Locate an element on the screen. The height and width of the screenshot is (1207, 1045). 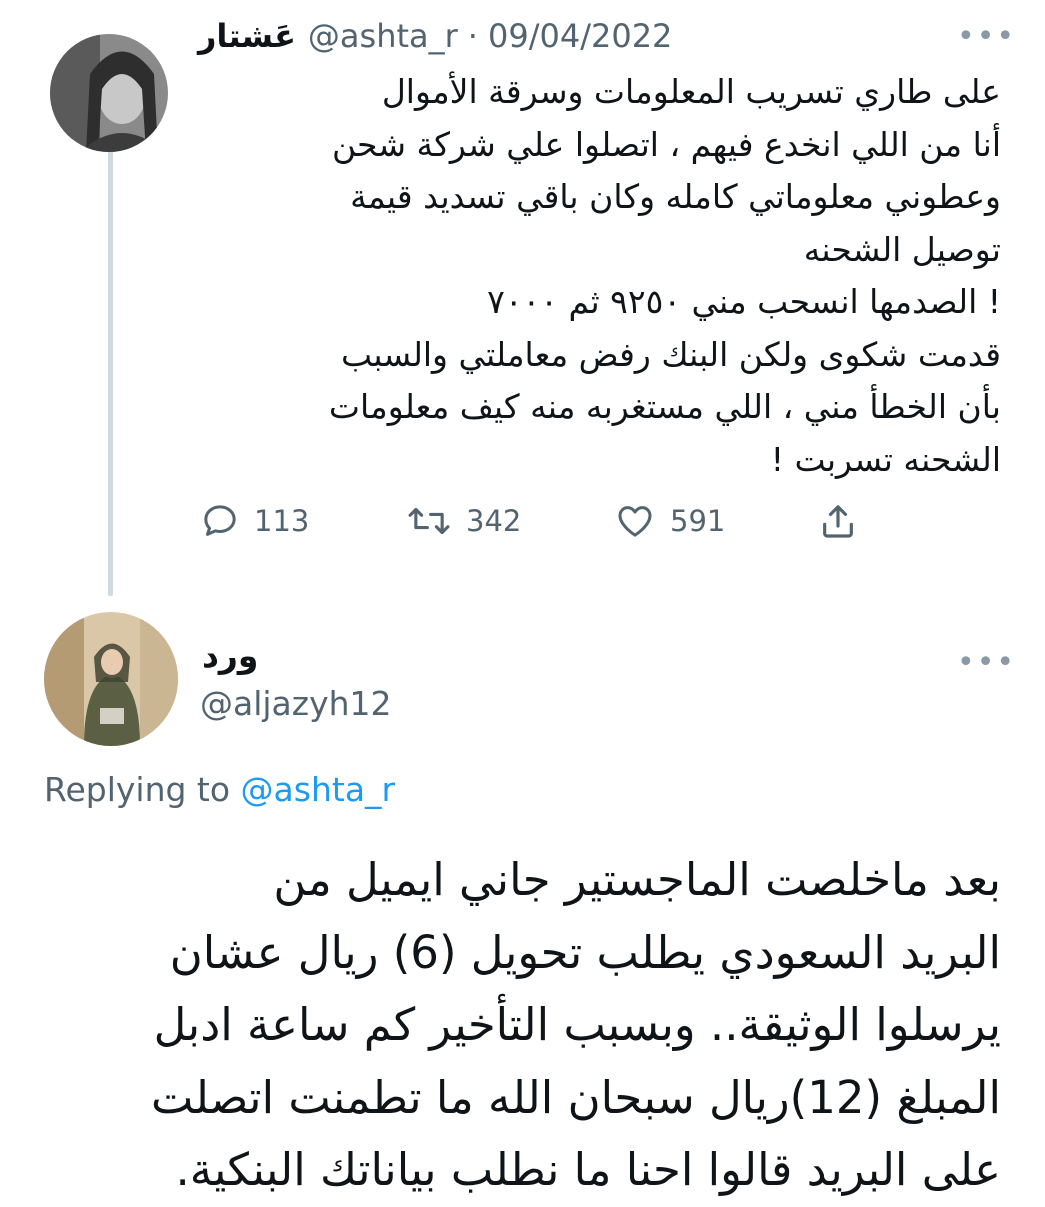
author-avatar is located at coordinates (109, 93).